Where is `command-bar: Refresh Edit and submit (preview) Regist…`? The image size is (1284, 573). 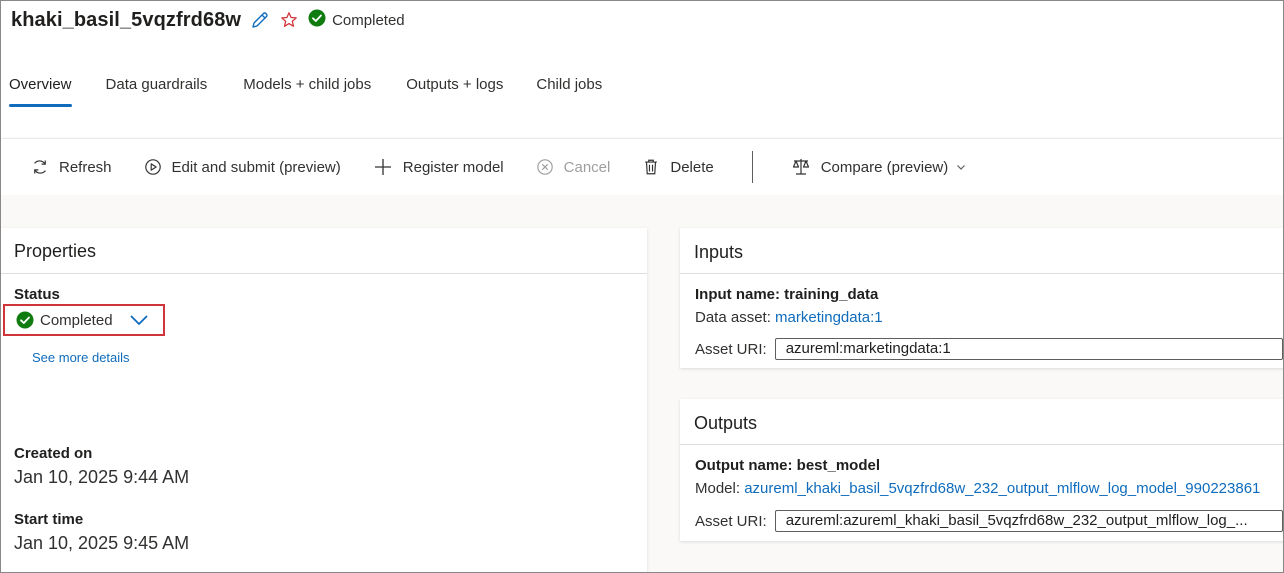 command-bar: Refresh Edit and submit (preview) Regist… is located at coordinates (642, 166).